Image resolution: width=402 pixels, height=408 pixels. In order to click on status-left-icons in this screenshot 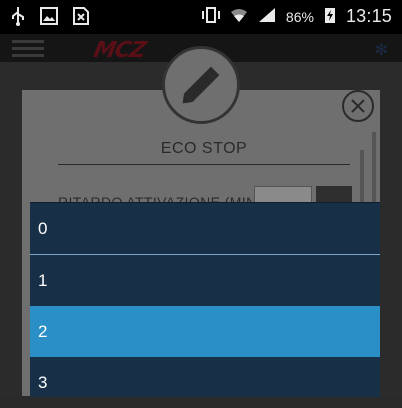, I will do `click(50, 18)`.